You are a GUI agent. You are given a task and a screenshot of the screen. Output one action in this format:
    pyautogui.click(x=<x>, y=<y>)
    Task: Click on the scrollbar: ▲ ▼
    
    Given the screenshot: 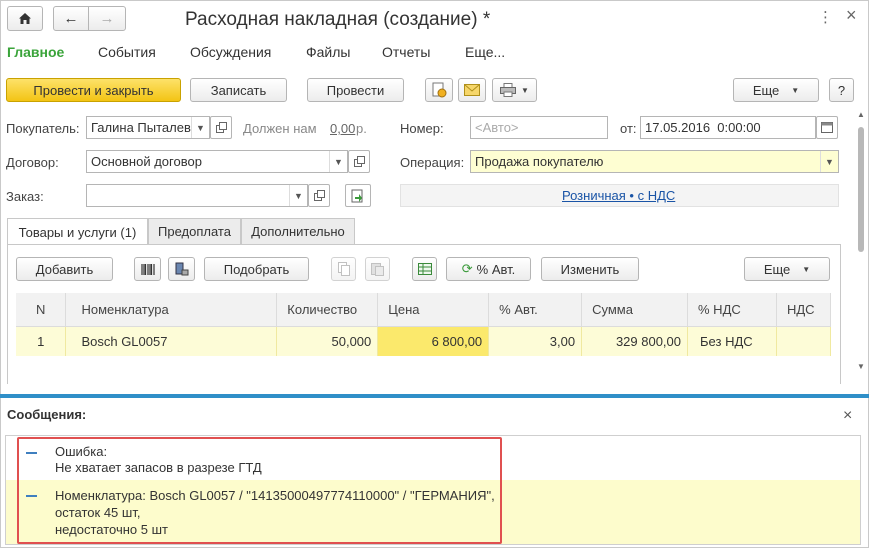 What is the action you would take?
    pyautogui.click(x=861, y=245)
    